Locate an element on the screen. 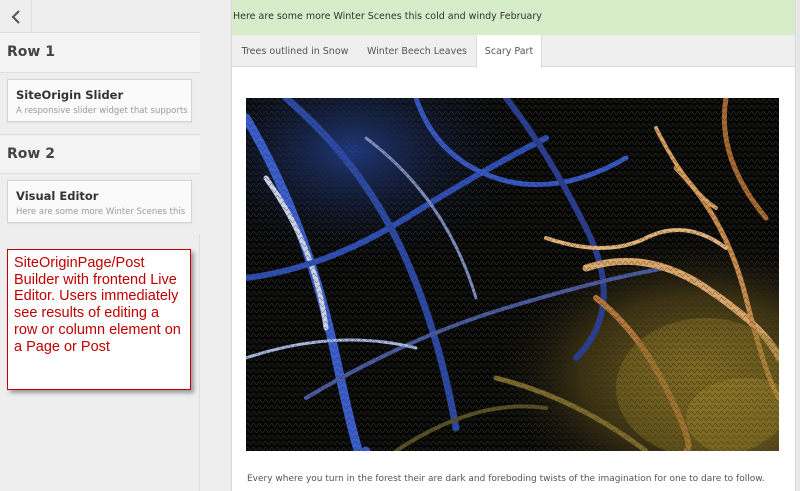 The height and width of the screenshot is (491, 800). tab-trees-outlined-in-snow: Trees outlined in Snow is located at coordinates (295, 51).